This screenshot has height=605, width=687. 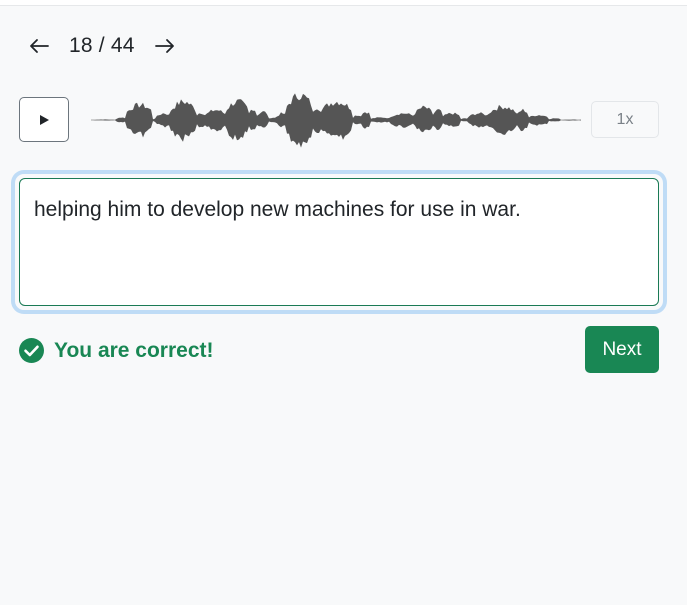 I want to click on top-border, so click(x=343, y=3).